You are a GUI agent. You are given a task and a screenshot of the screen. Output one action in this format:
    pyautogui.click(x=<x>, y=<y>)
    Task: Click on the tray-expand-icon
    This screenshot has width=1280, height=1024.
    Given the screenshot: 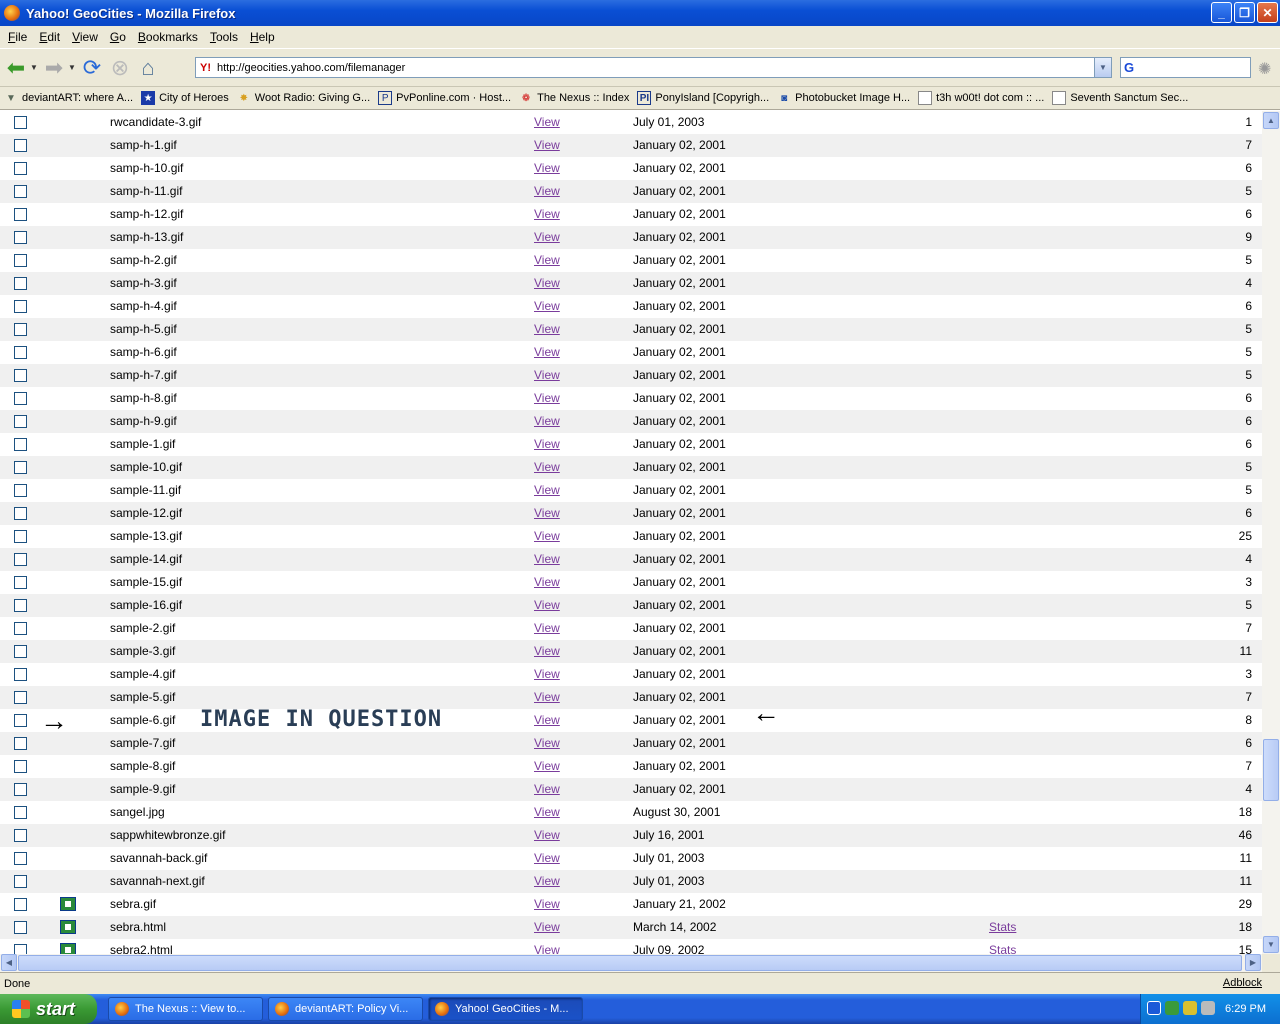 What is the action you would take?
    pyautogui.click(x=1154, y=1008)
    